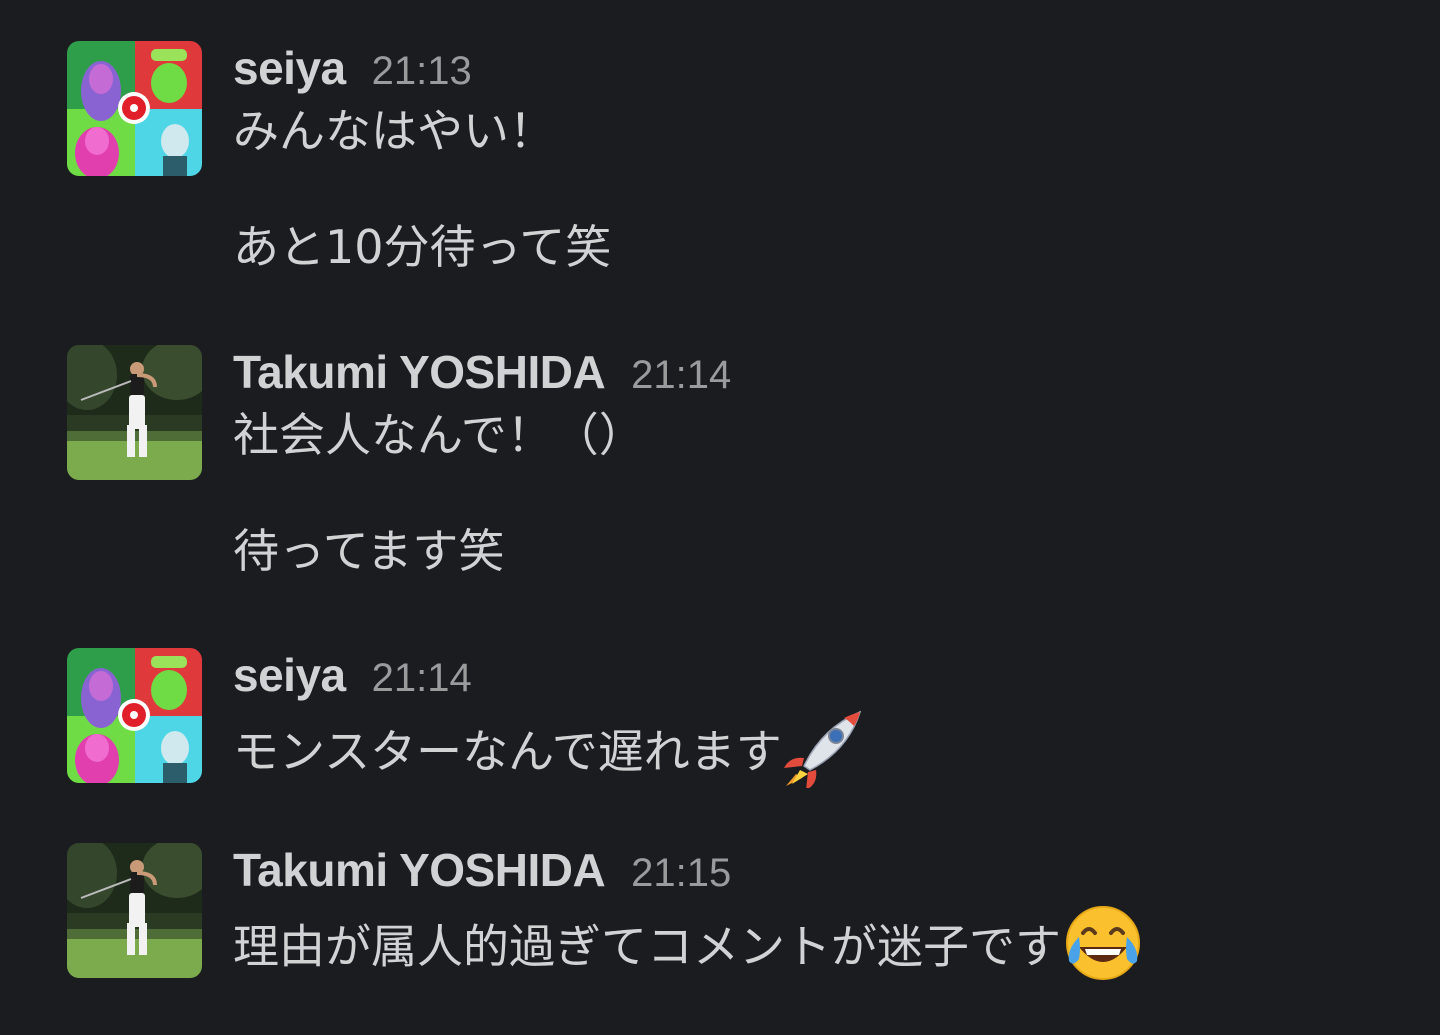 This screenshot has width=1440, height=1035. What do you see at coordinates (681, 873) in the screenshot?
I see `timestamp: 21:15` at bounding box center [681, 873].